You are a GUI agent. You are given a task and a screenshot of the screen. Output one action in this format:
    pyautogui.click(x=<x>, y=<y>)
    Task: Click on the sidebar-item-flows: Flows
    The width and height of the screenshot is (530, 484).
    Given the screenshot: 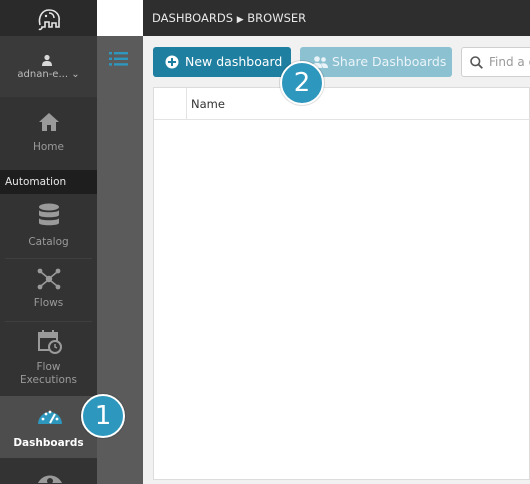 What is the action you would take?
    pyautogui.click(x=48, y=290)
    